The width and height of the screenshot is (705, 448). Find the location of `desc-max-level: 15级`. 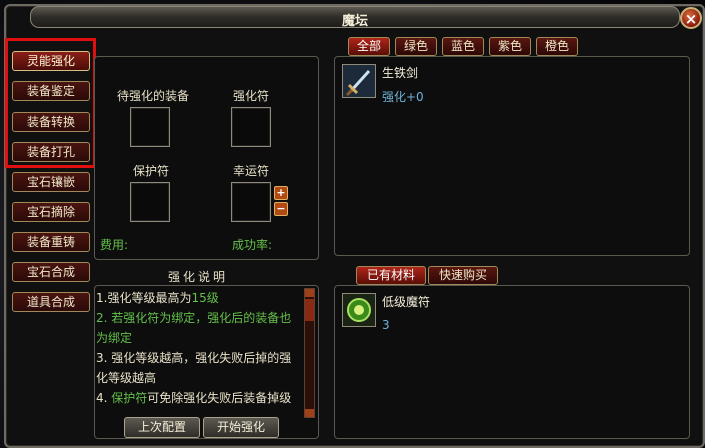

desc-max-level: 15级 is located at coordinates (205, 298).